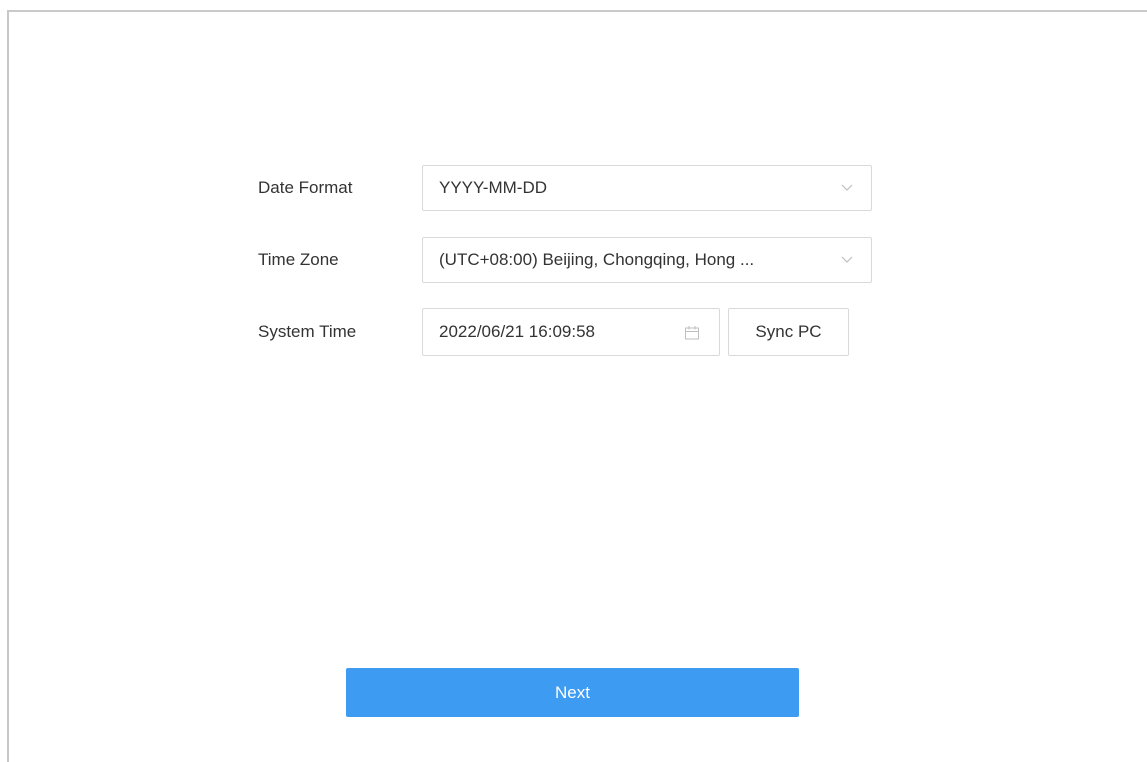  I want to click on frame-border-left, so click(8, 386).